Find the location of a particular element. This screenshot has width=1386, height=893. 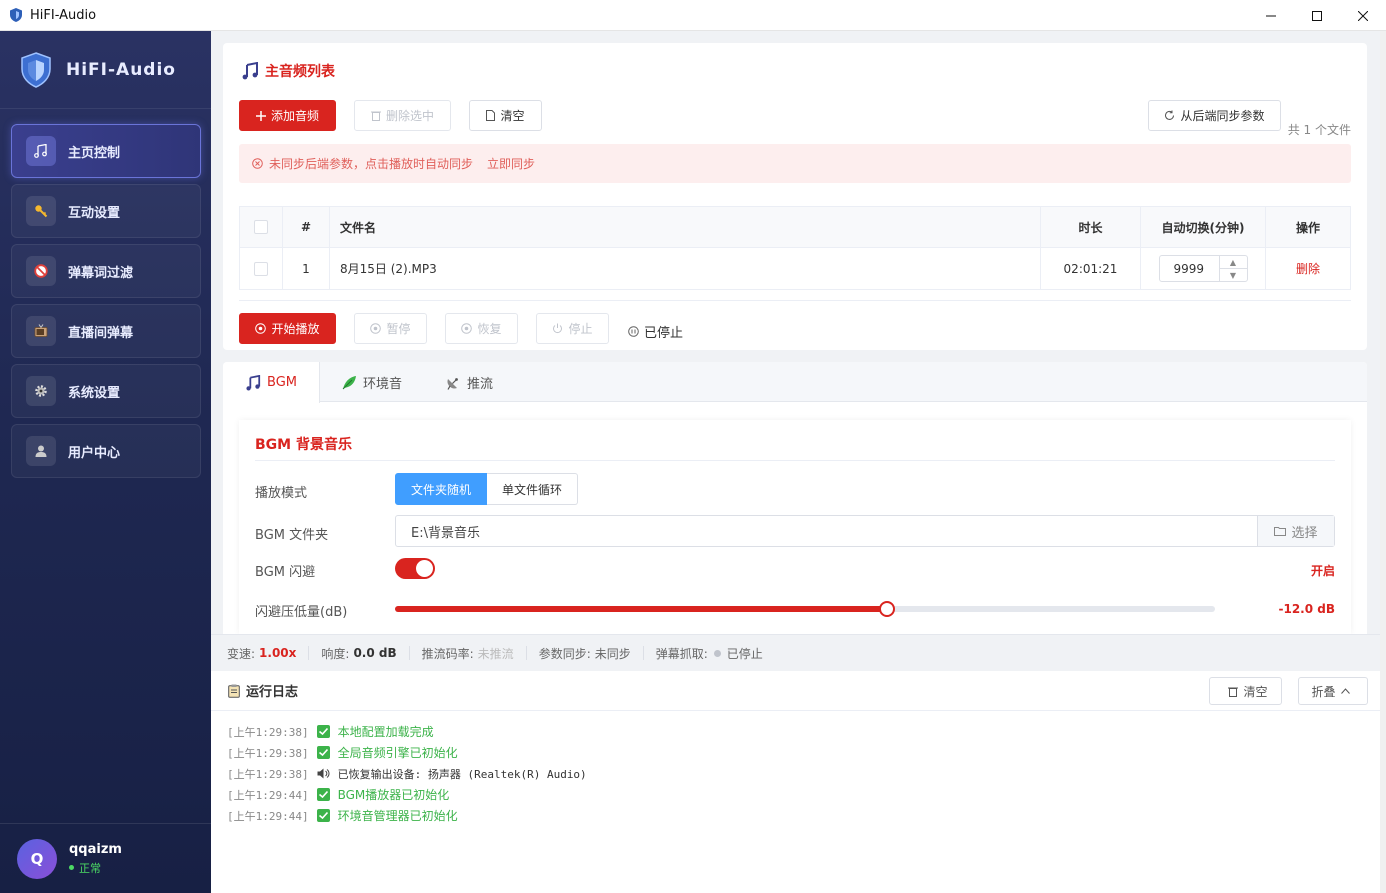

folder-icon is located at coordinates (1280, 531).